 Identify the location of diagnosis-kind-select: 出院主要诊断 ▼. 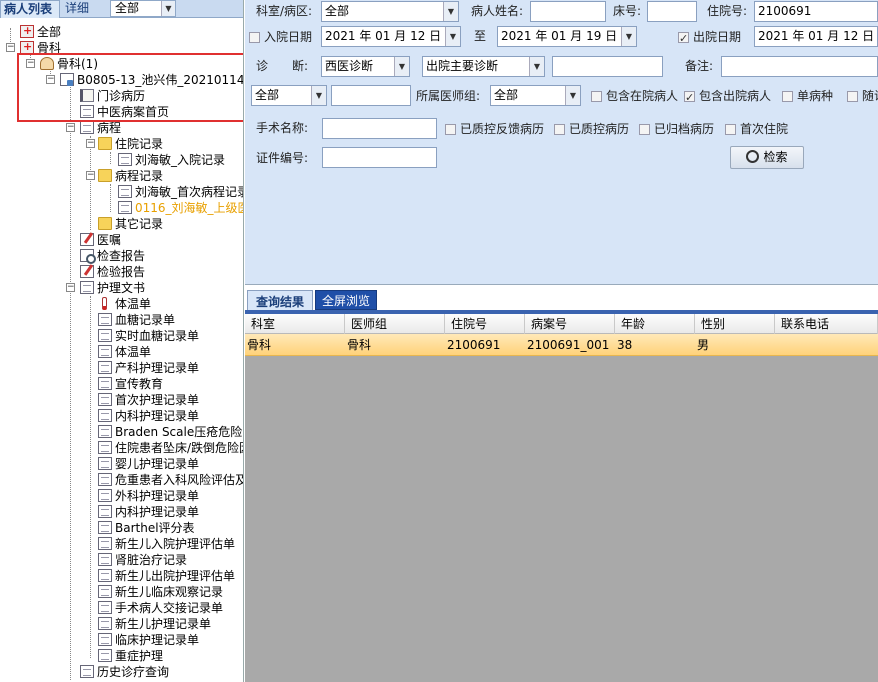
(483, 66).